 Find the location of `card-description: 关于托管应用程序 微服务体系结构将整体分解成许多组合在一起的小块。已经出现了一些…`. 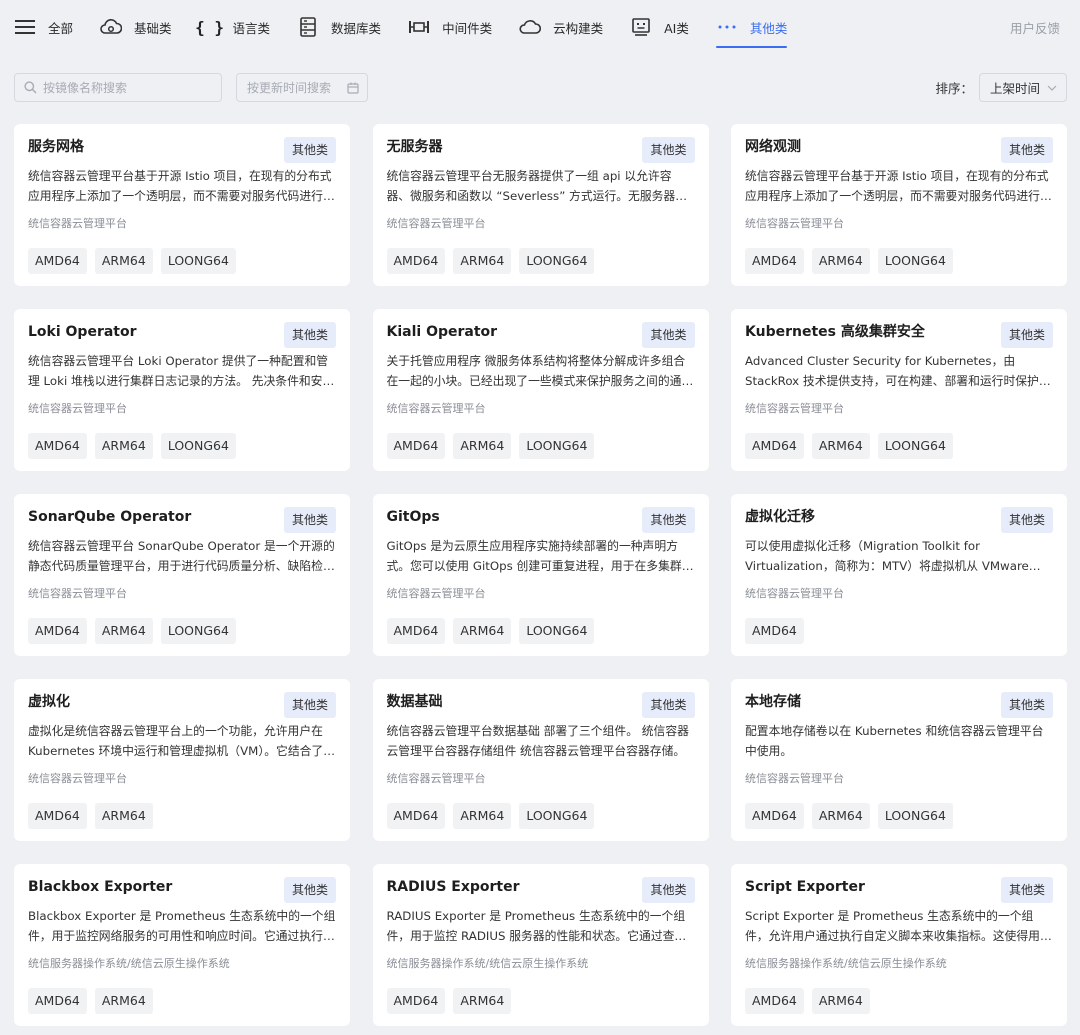

card-description: 关于托管应用程序 微服务体系结构将整体分解成许多组合在一起的小块。已经出现了一些… is located at coordinates (536, 371).